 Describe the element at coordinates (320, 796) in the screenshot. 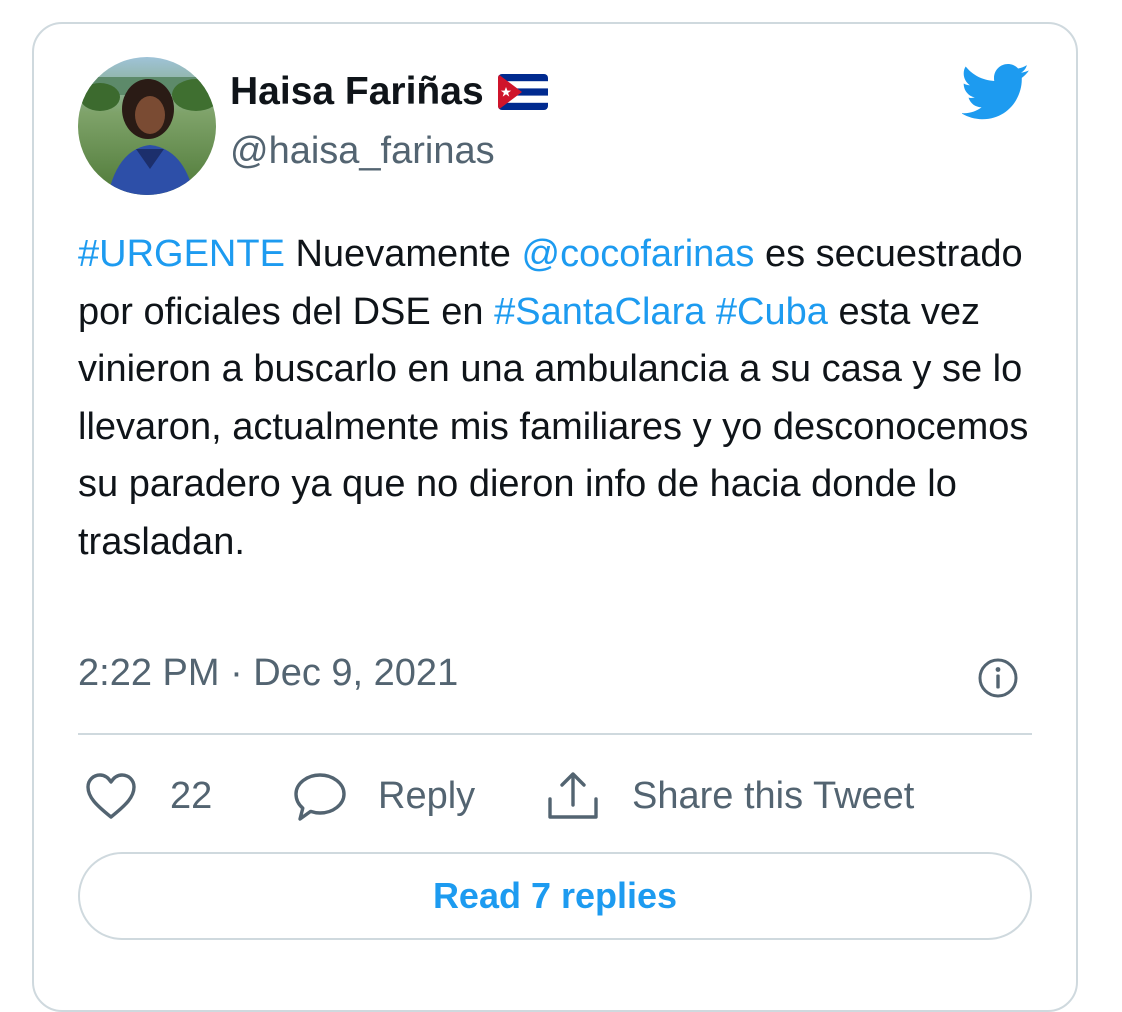

I see `reply-bubble-icon` at that location.